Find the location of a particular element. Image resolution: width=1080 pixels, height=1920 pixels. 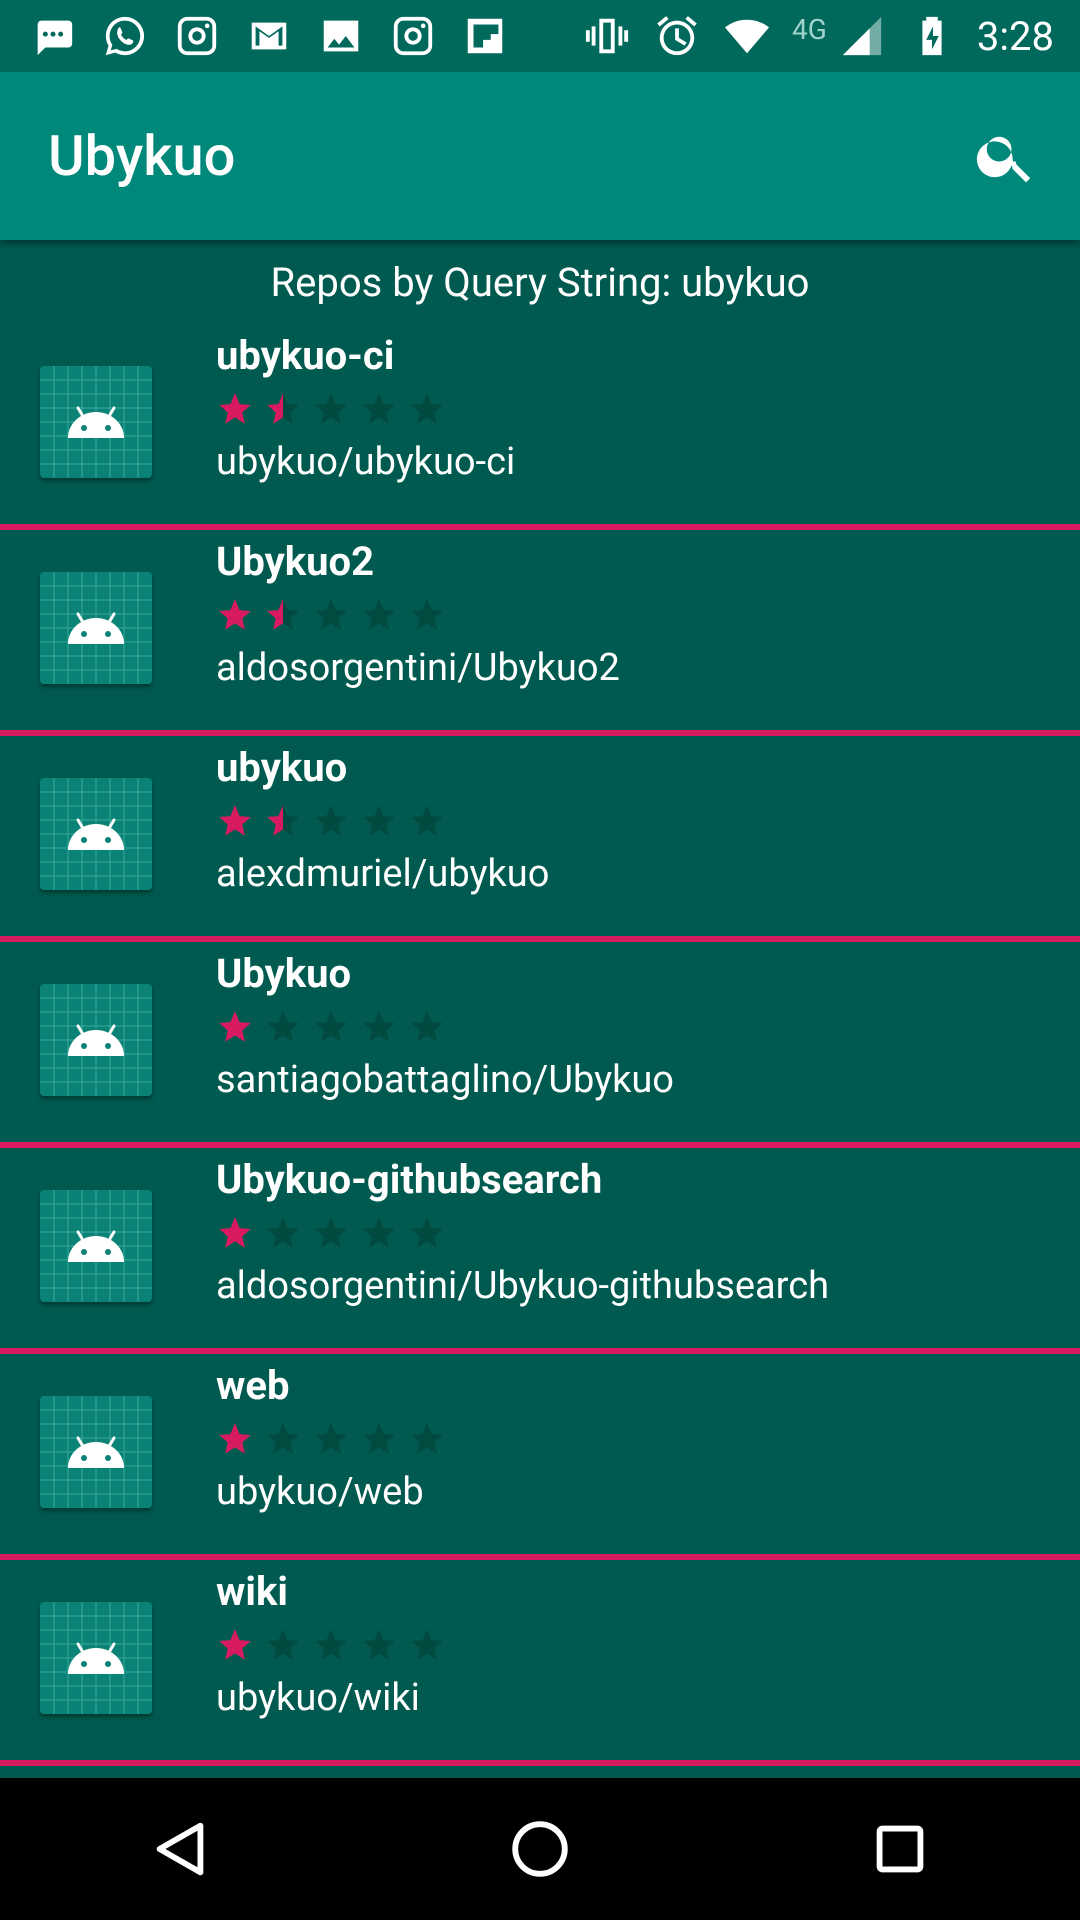

clock: 3:28 is located at coordinates (1015, 36).